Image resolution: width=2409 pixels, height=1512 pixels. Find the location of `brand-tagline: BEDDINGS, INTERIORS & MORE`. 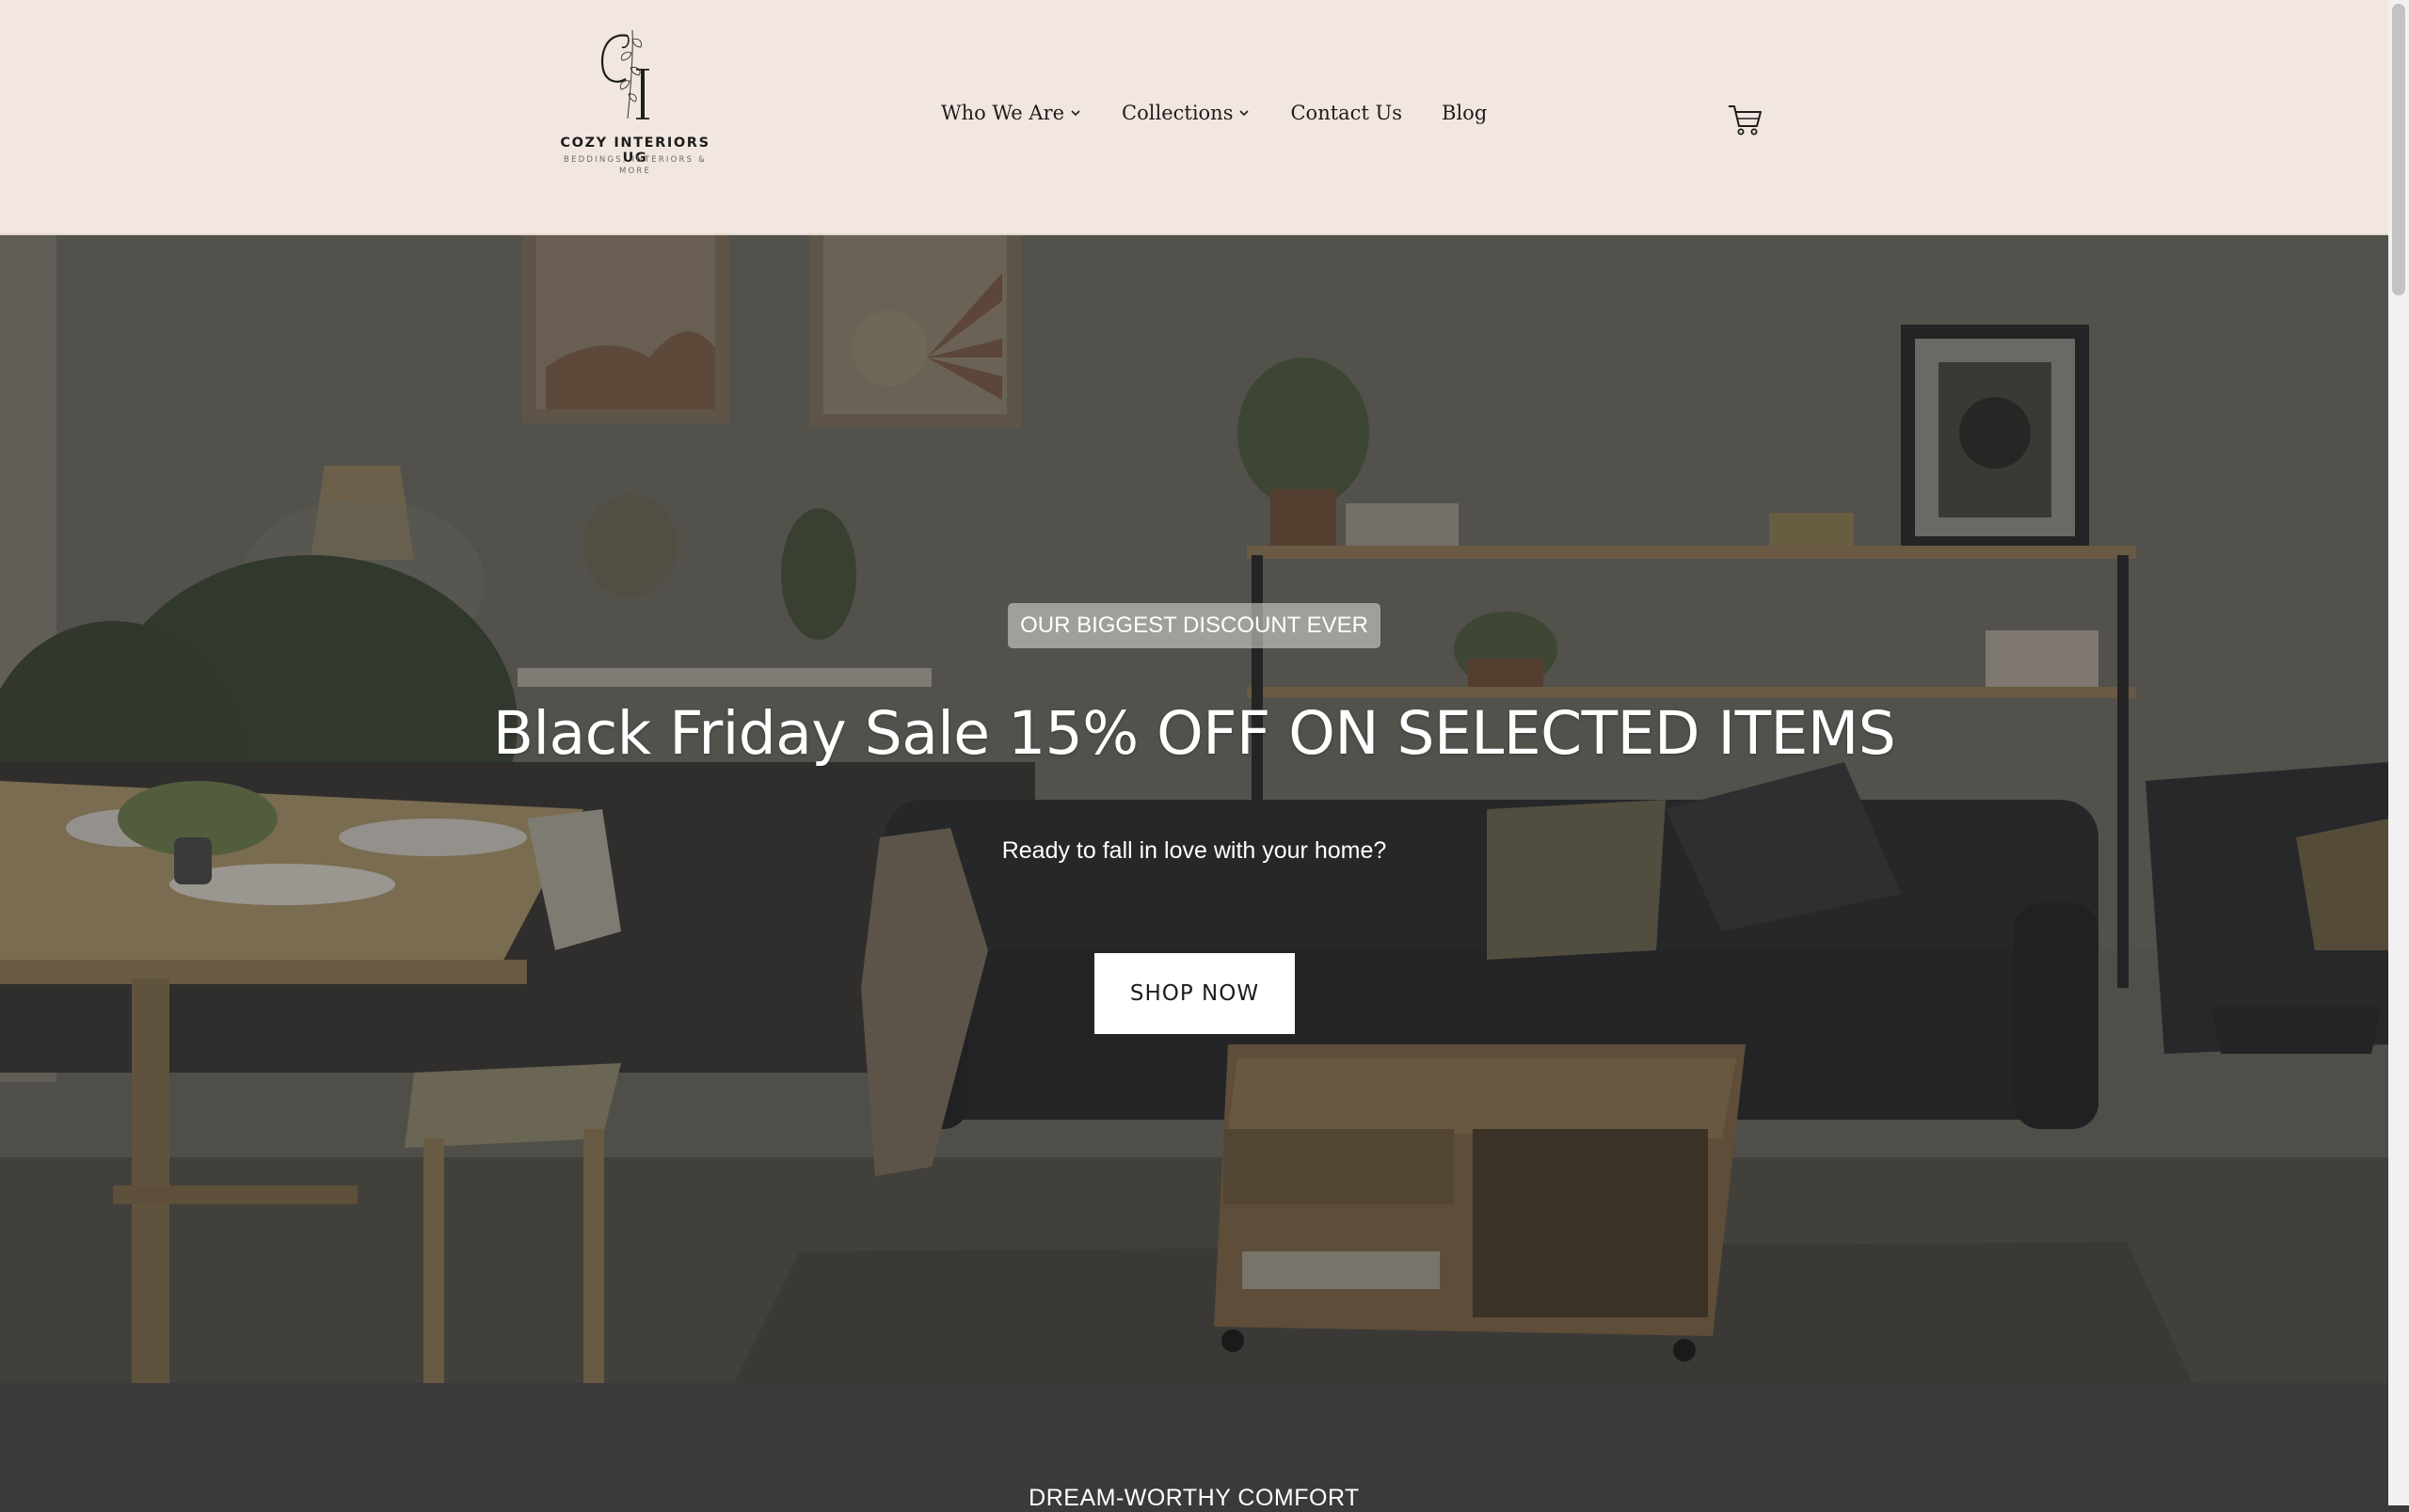

brand-tagline: BEDDINGS, INTERIORS & MORE is located at coordinates (636, 165).